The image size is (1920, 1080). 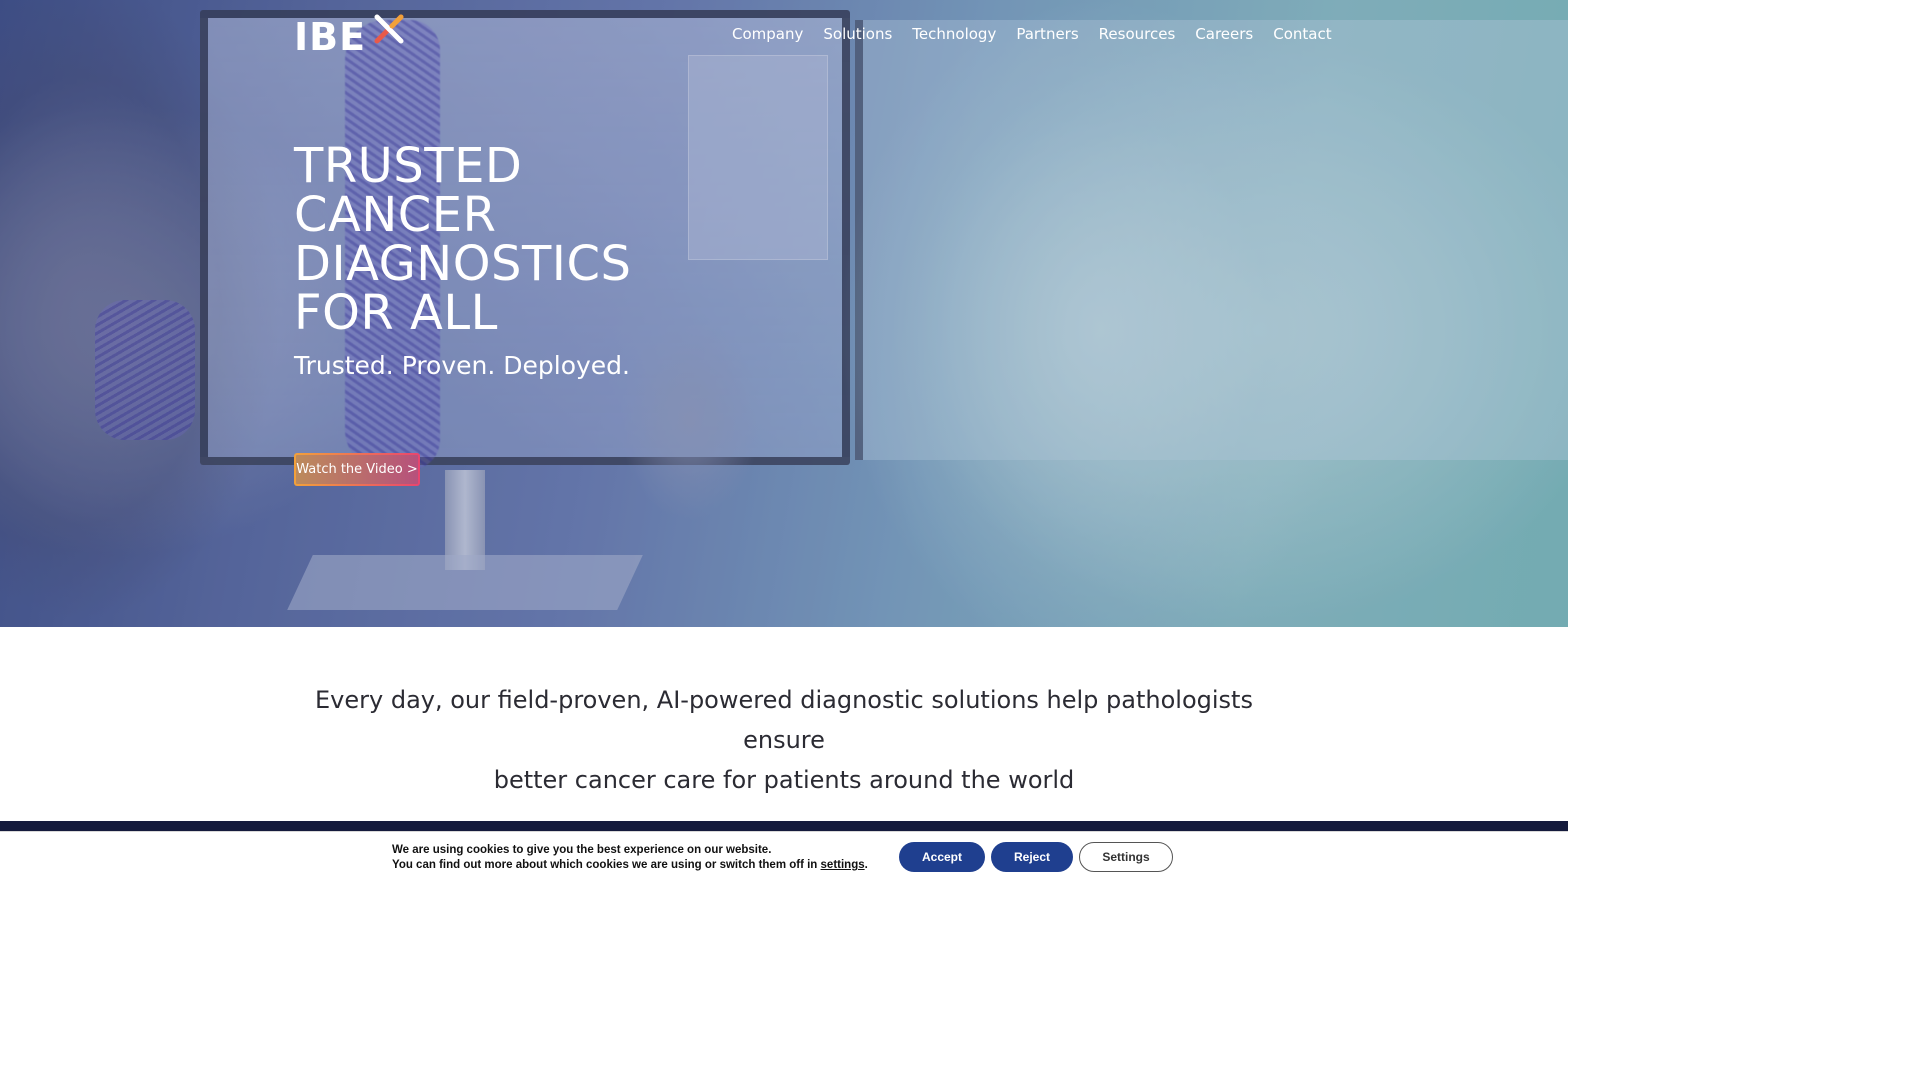 I want to click on hero-subtitle: Trusted. Proven. Deployed., so click(x=462, y=365).